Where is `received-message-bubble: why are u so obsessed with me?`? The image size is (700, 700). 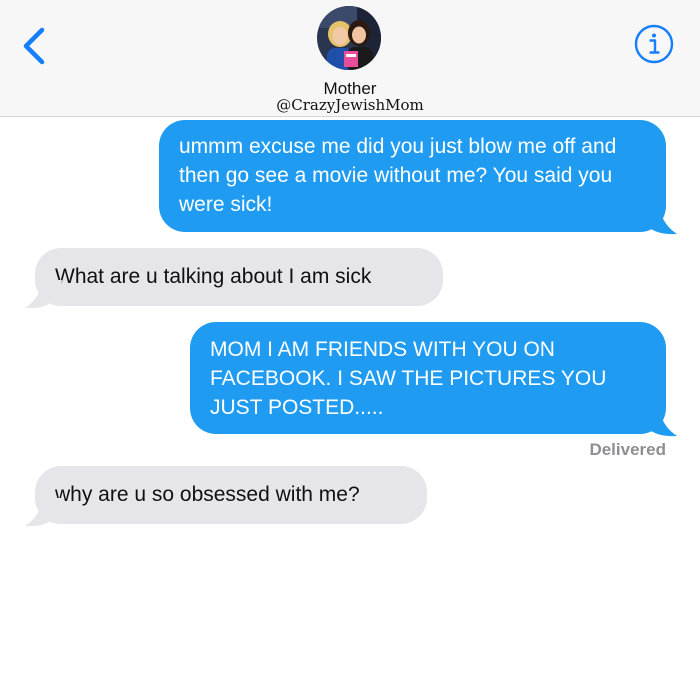
received-message-bubble: why are u so obsessed with me? is located at coordinates (231, 495).